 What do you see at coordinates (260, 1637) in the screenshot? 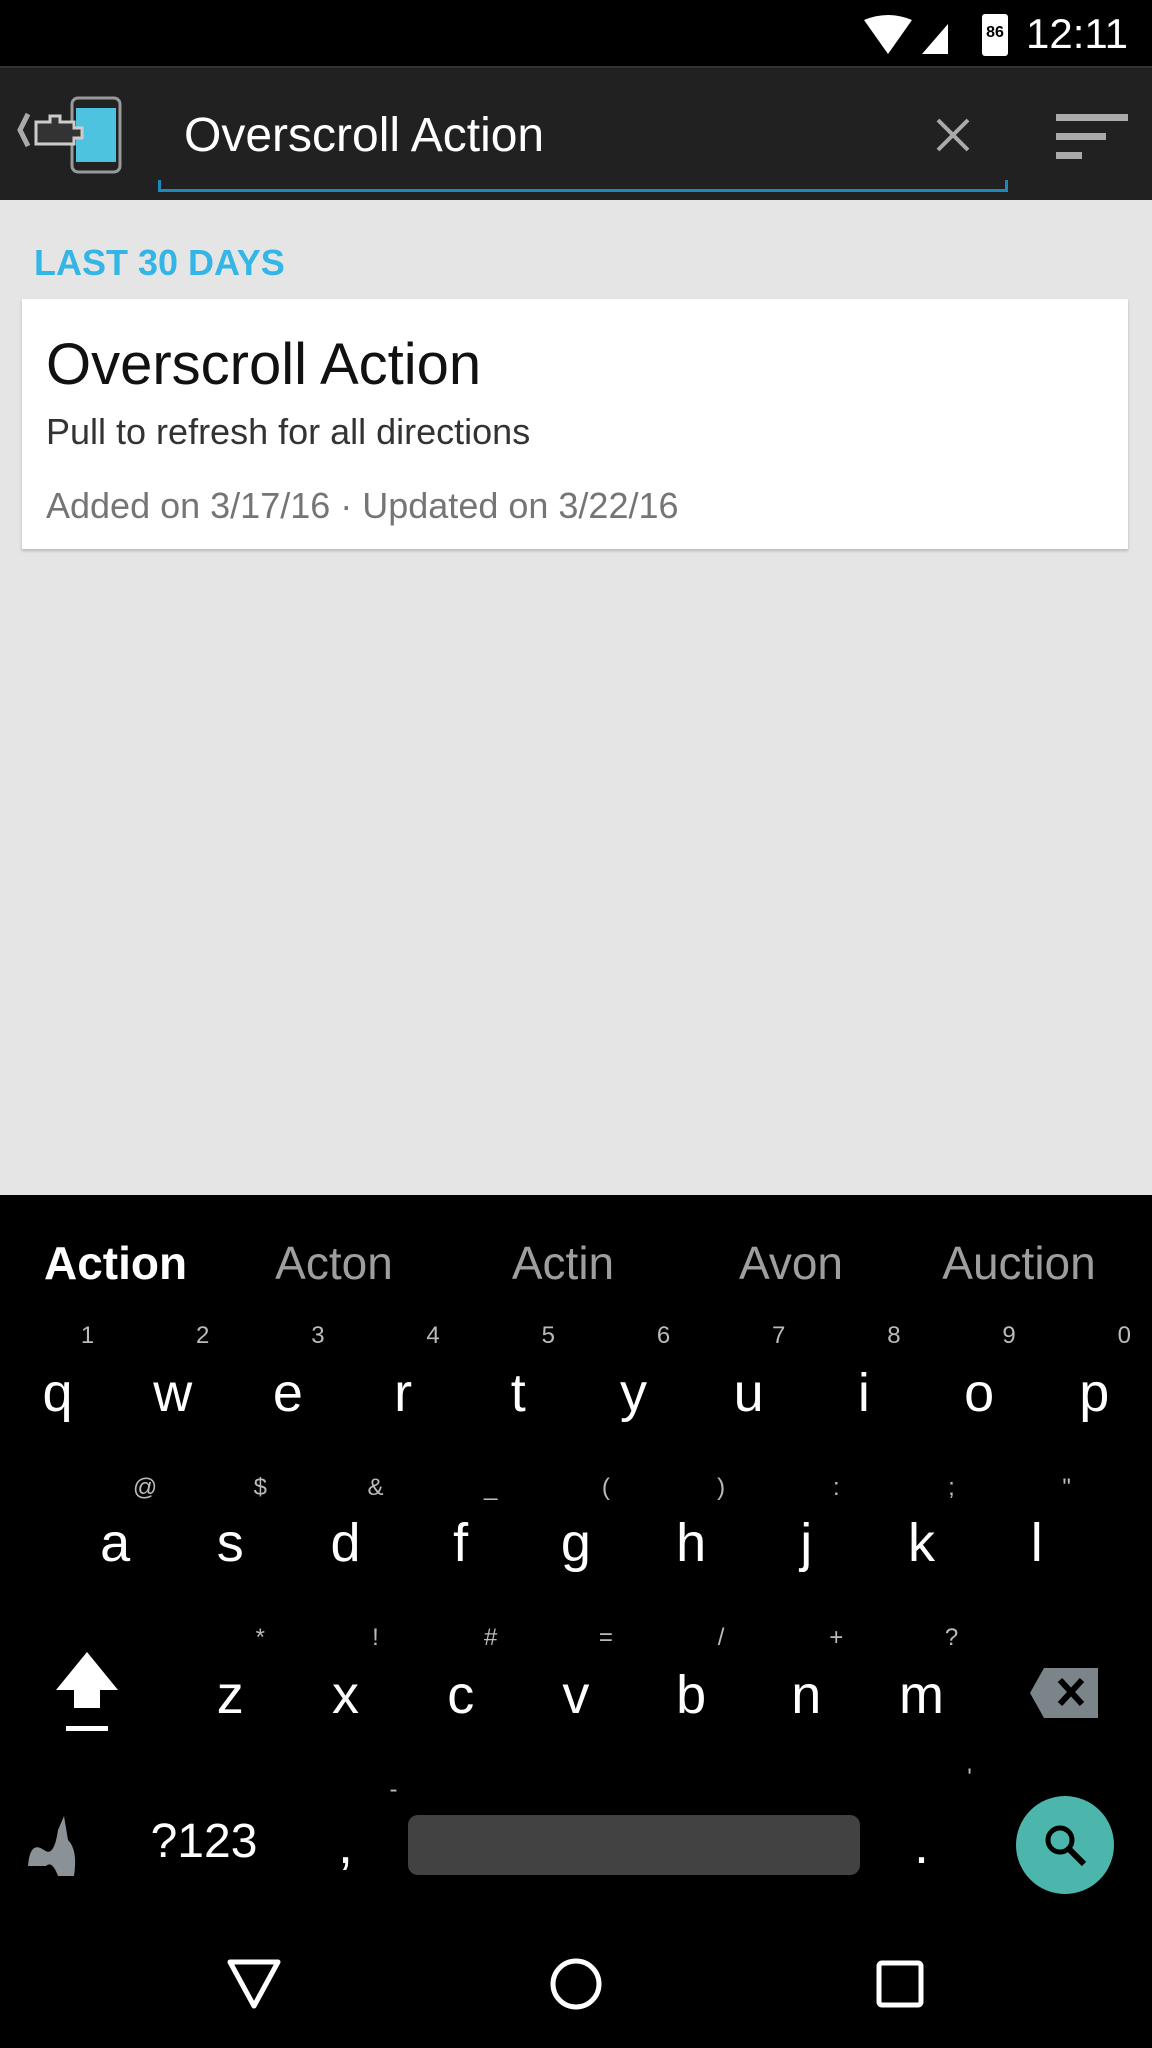
I see `key-hint: *` at bounding box center [260, 1637].